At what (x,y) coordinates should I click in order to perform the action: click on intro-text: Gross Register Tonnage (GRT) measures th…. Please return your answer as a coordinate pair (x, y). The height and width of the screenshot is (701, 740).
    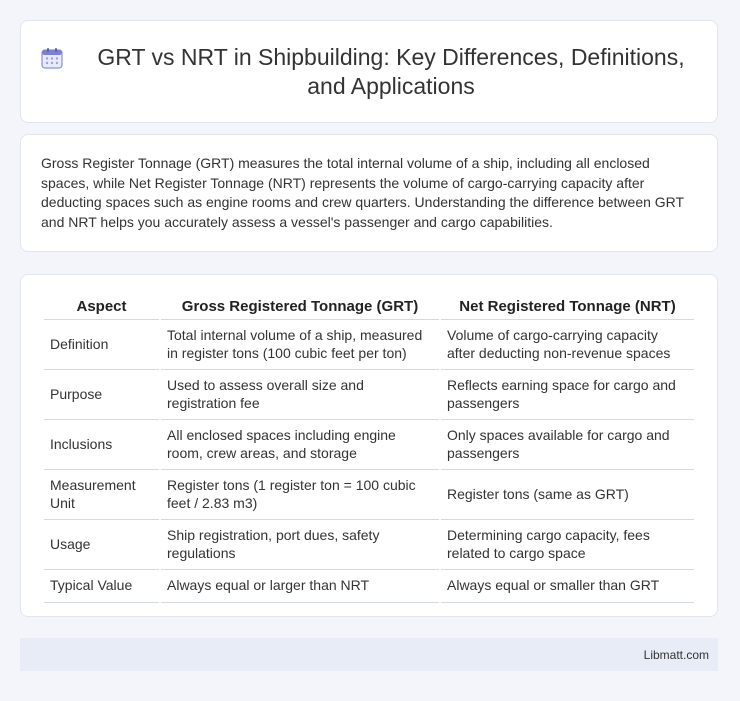
    Looking at the image, I should click on (362, 192).